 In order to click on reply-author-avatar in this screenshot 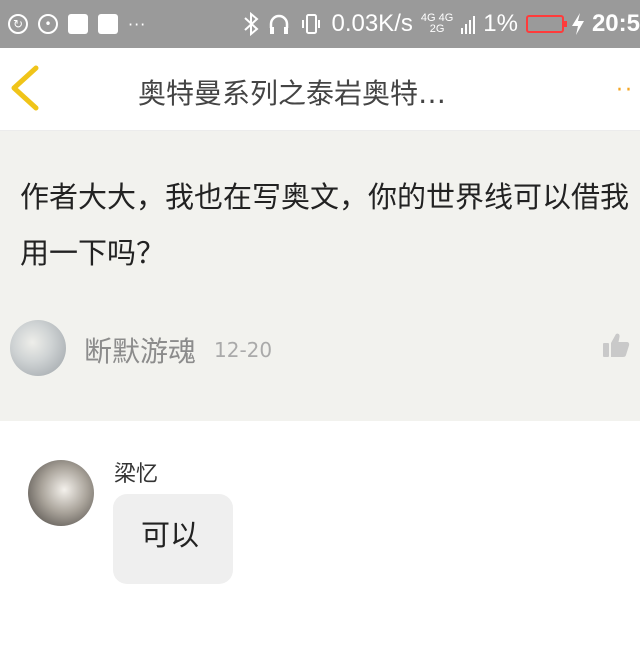, I will do `click(61, 493)`.